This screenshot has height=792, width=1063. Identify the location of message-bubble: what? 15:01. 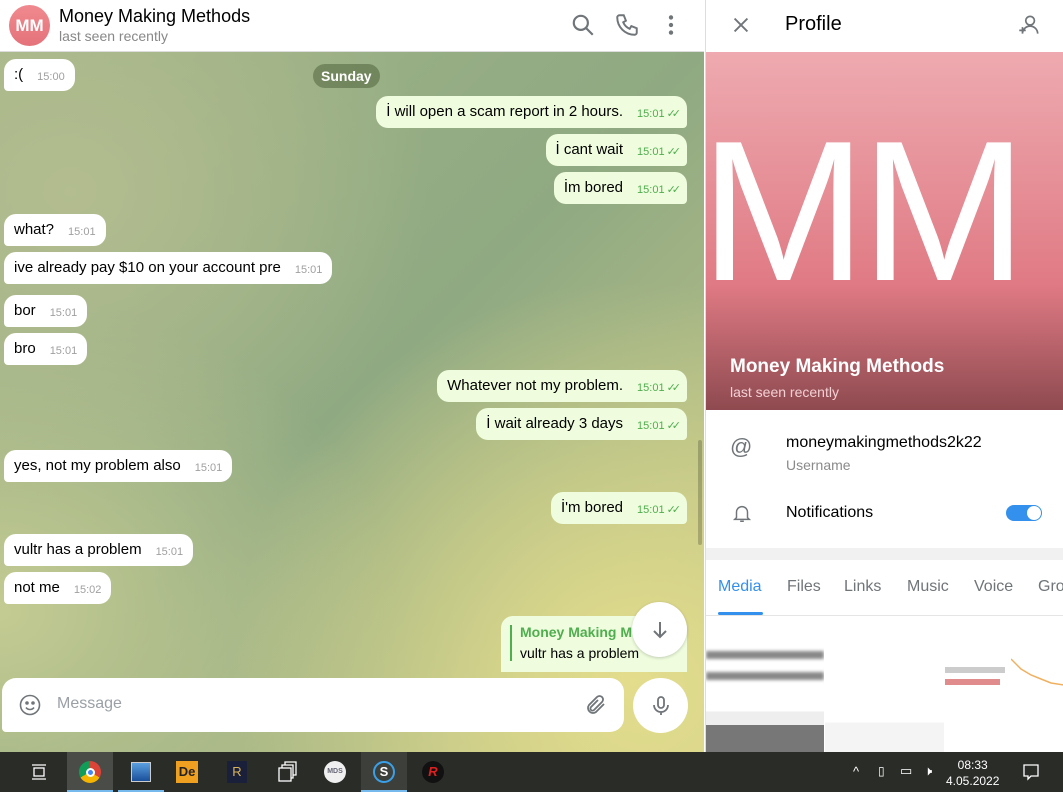
(55, 230).